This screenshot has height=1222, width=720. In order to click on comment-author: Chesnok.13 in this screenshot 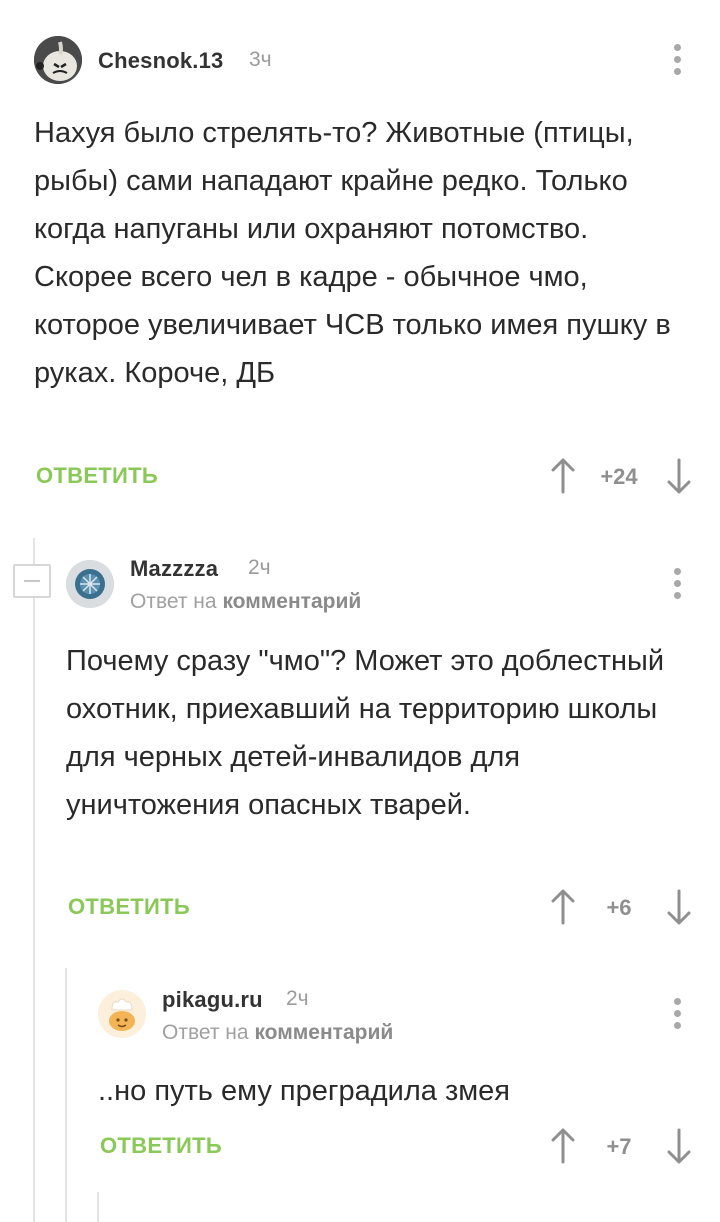, I will do `click(161, 61)`.